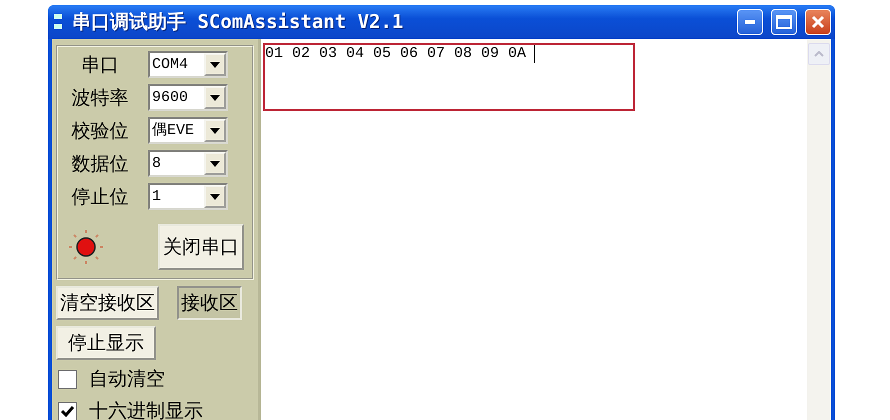 This screenshot has width=890, height=420. What do you see at coordinates (100, 197) in the screenshot?
I see `setting-label: 停止位` at bounding box center [100, 197].